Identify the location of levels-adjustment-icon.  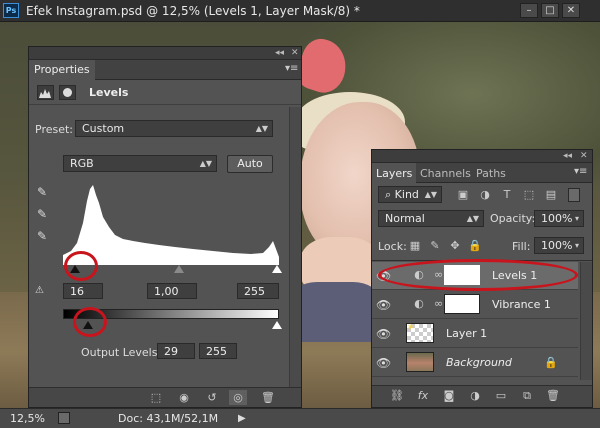
(45, 92).